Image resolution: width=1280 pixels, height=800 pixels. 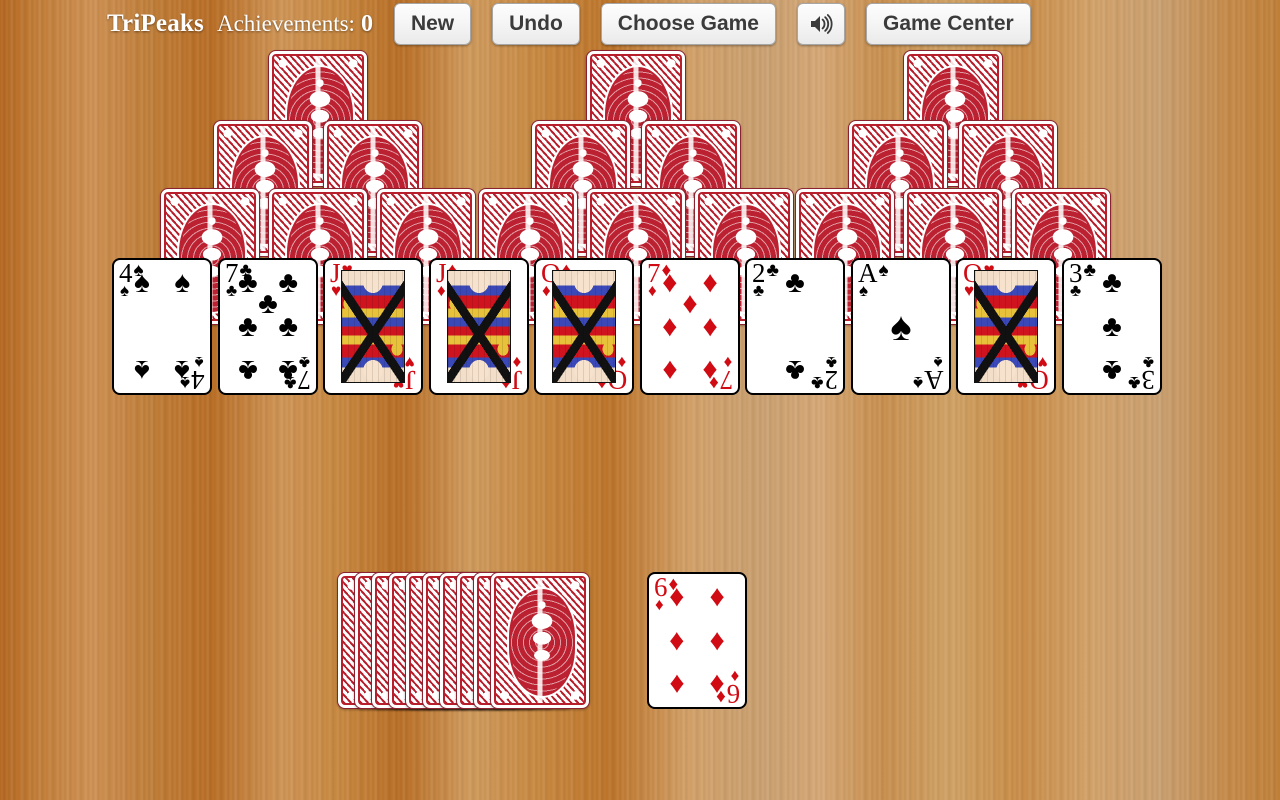 I want to click on new-button: New, so click(x=432, y=23).